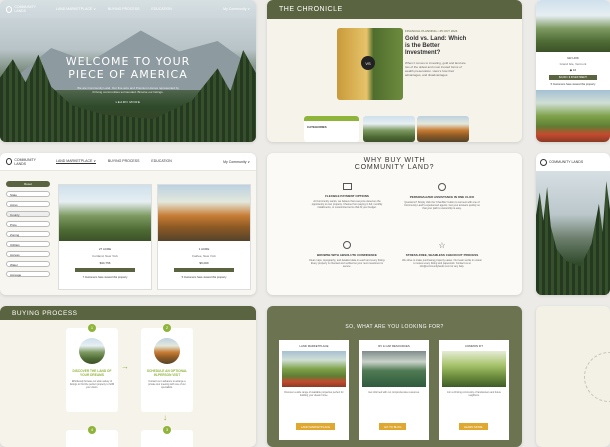  I want to click on step-number: 4, so click(92, 430).